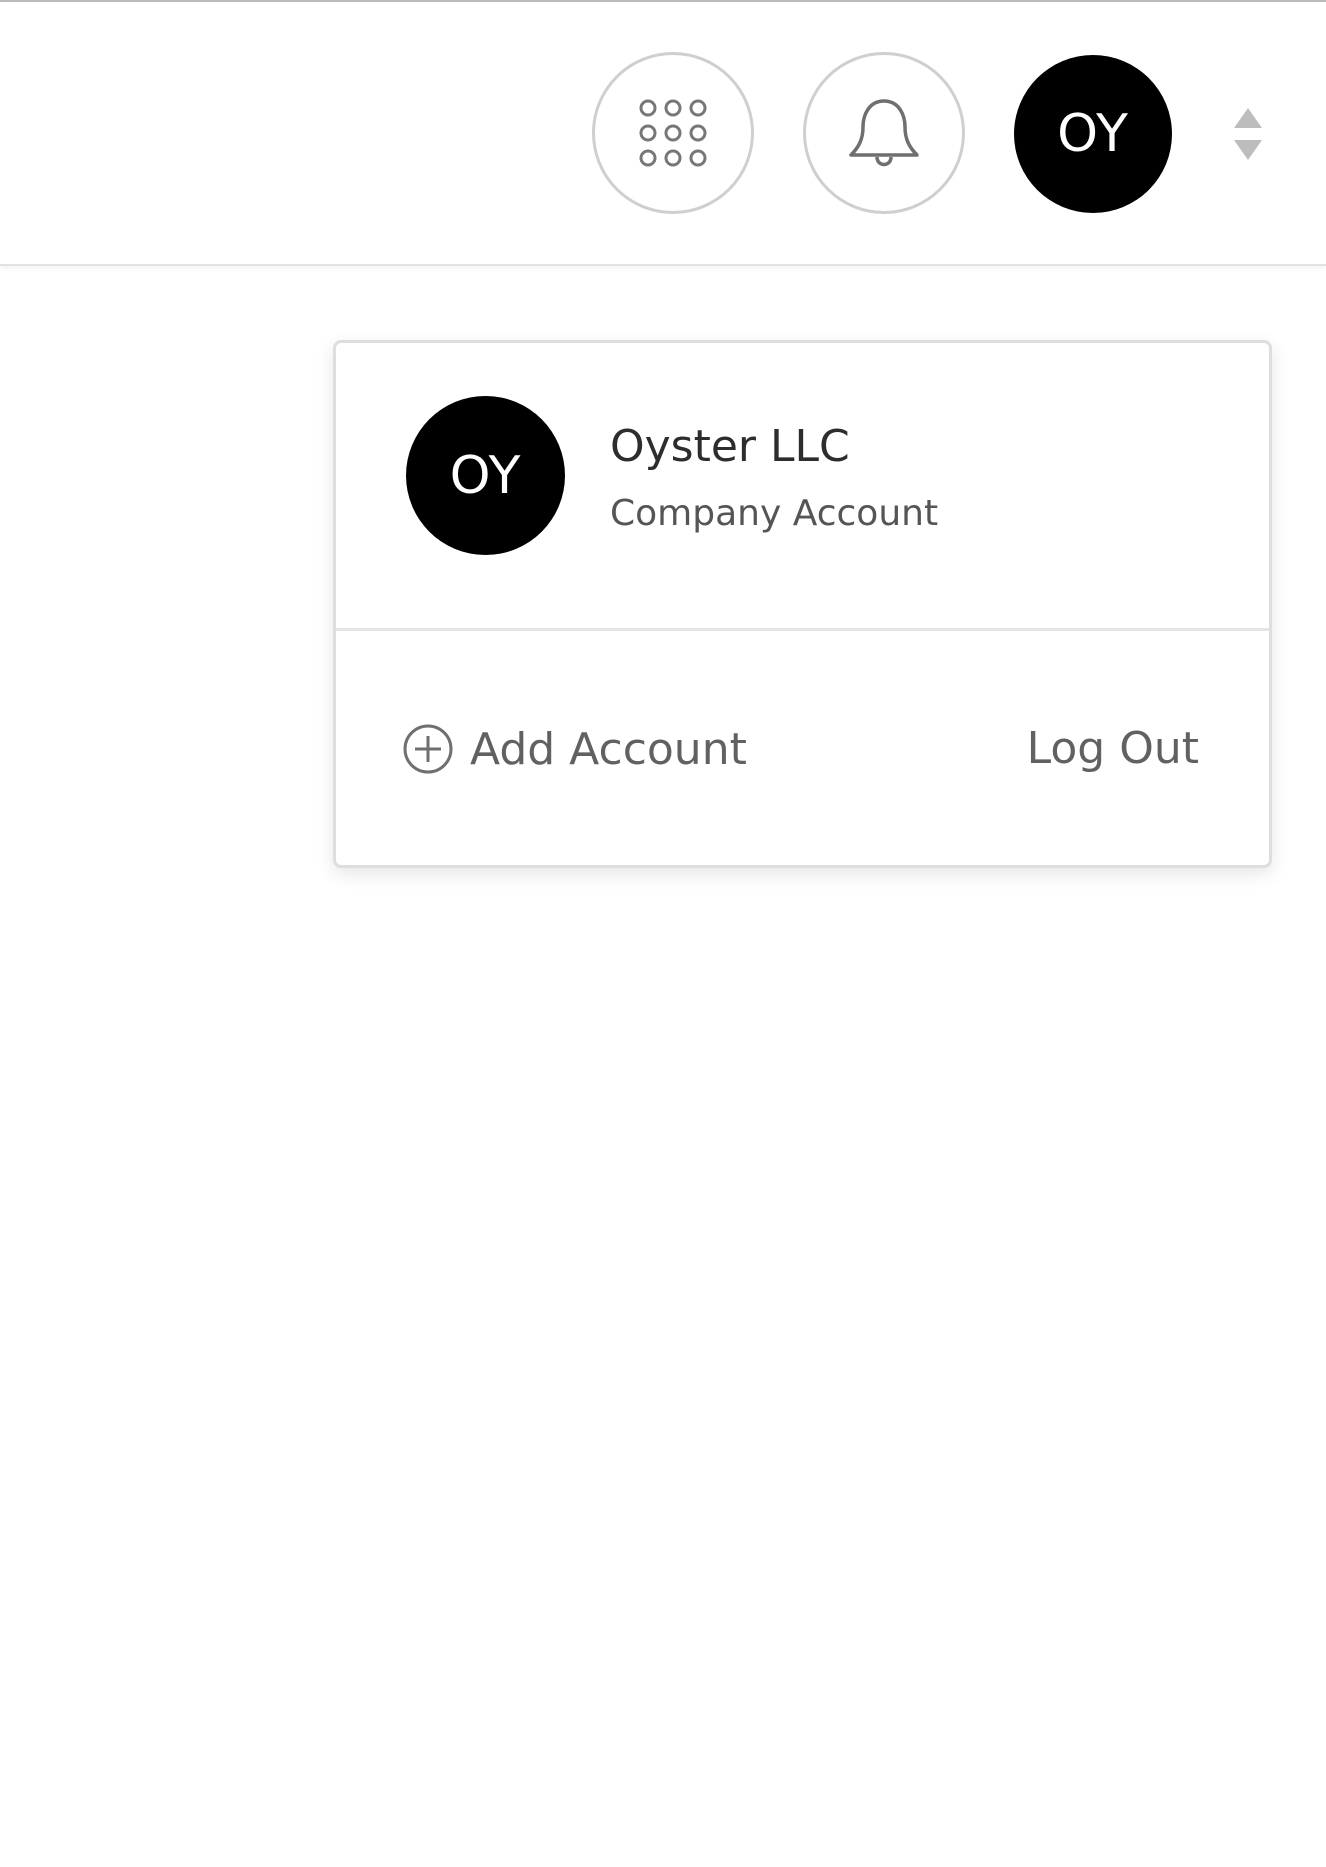  I want to click on dropdown-avatar-initials: OY, so click(485, 475).